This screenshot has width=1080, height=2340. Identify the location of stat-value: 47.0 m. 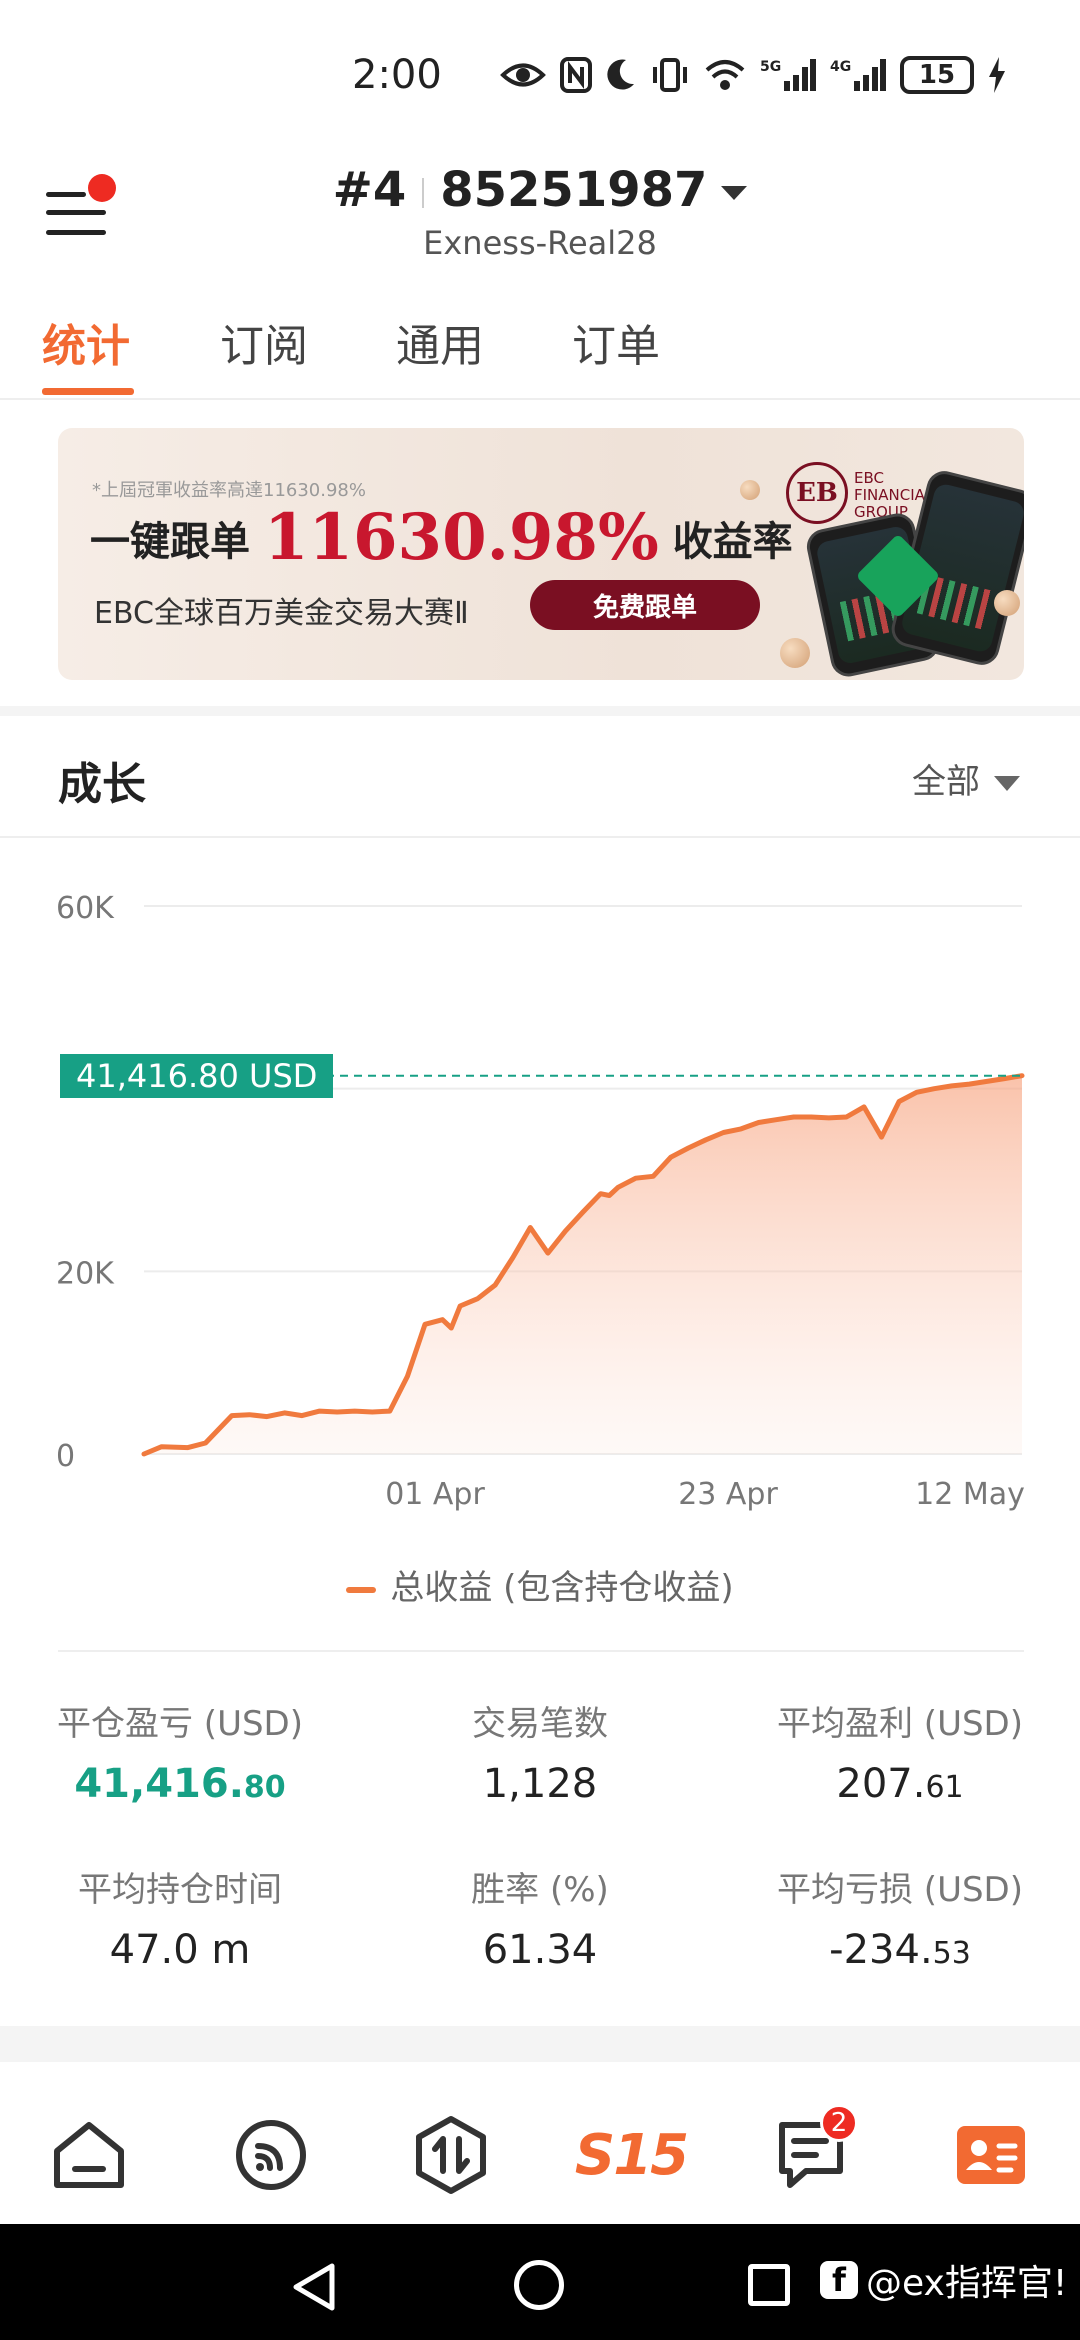
(180, 1950).